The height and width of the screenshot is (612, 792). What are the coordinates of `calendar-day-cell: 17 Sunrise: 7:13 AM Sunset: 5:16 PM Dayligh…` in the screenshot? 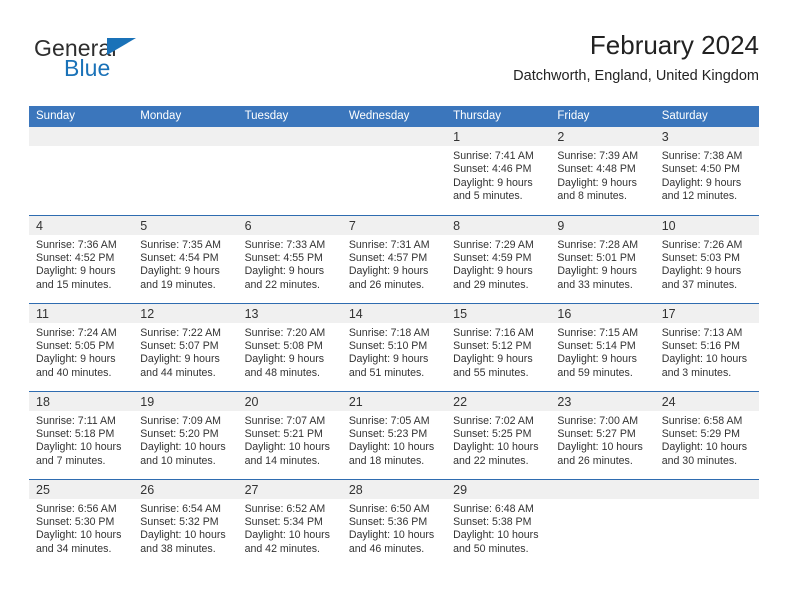 It's located at (706, 346).